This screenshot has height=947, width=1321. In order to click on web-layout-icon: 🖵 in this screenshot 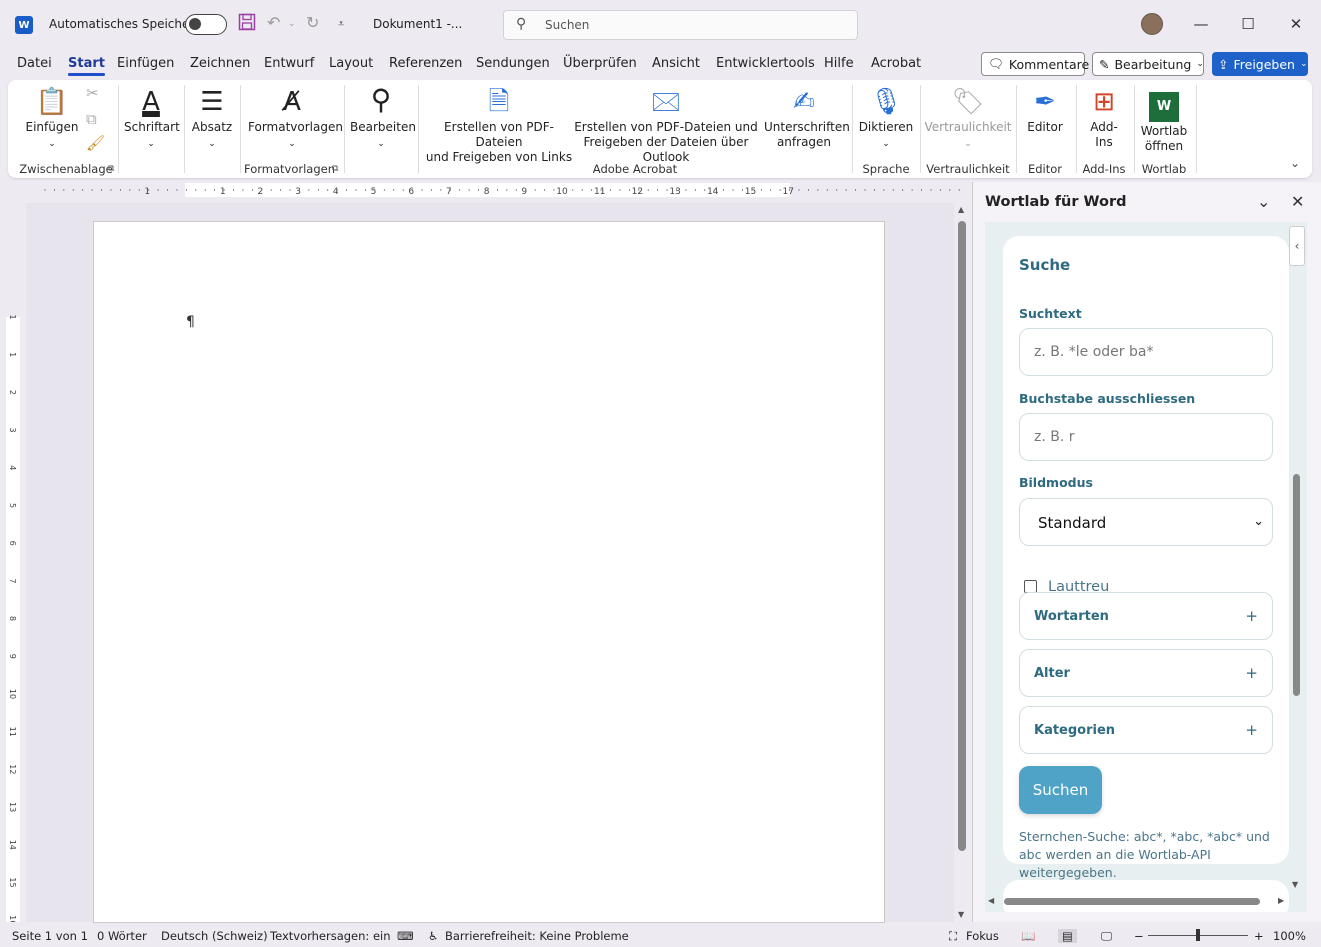, I will do `click(1106, 936)`.